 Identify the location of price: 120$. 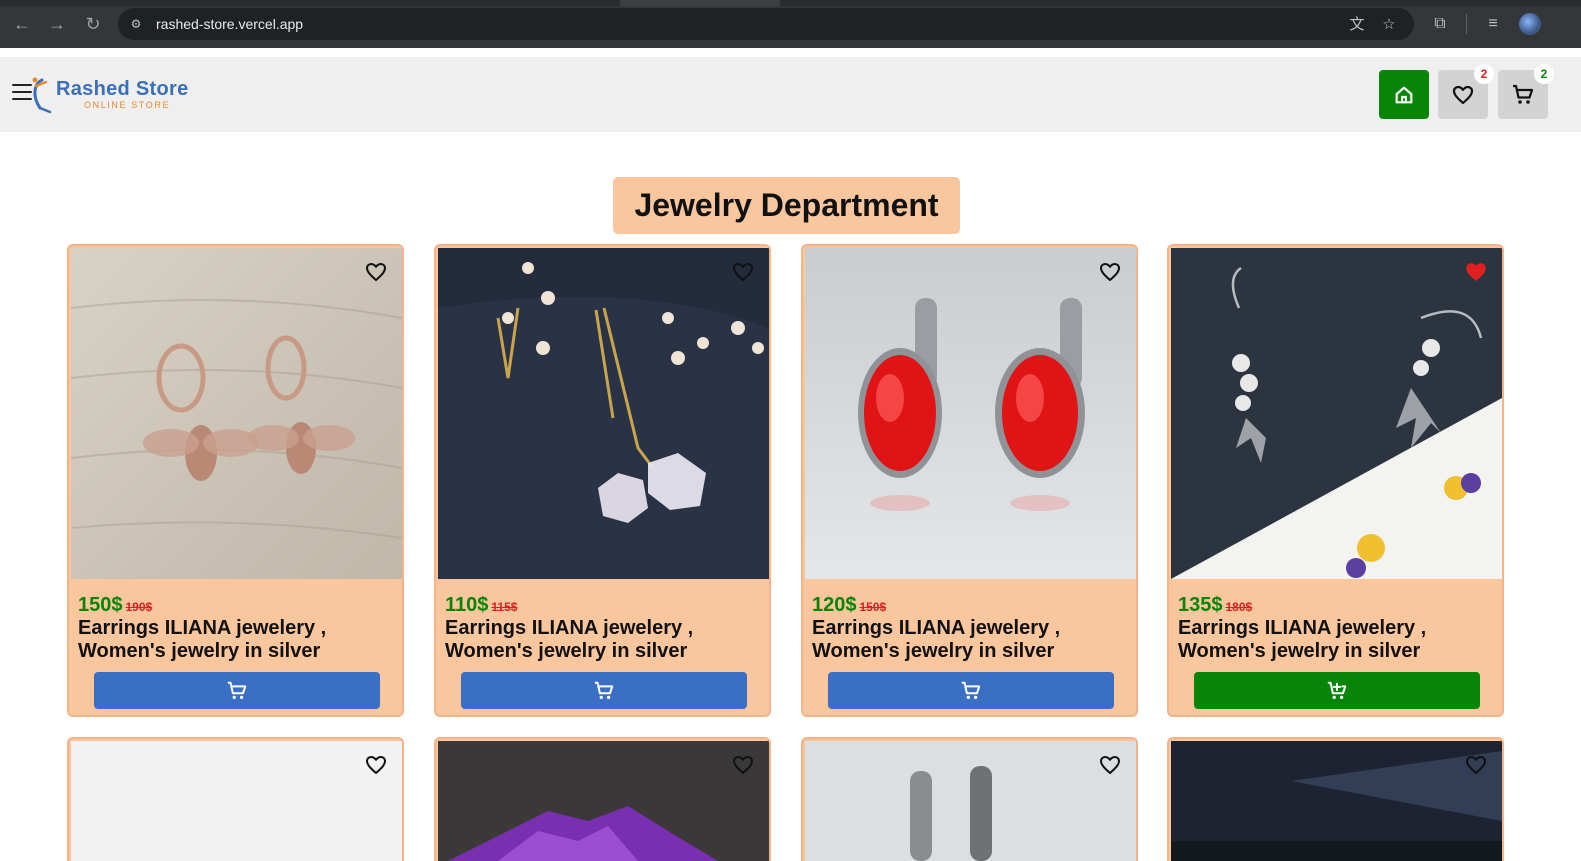
(834, 605).